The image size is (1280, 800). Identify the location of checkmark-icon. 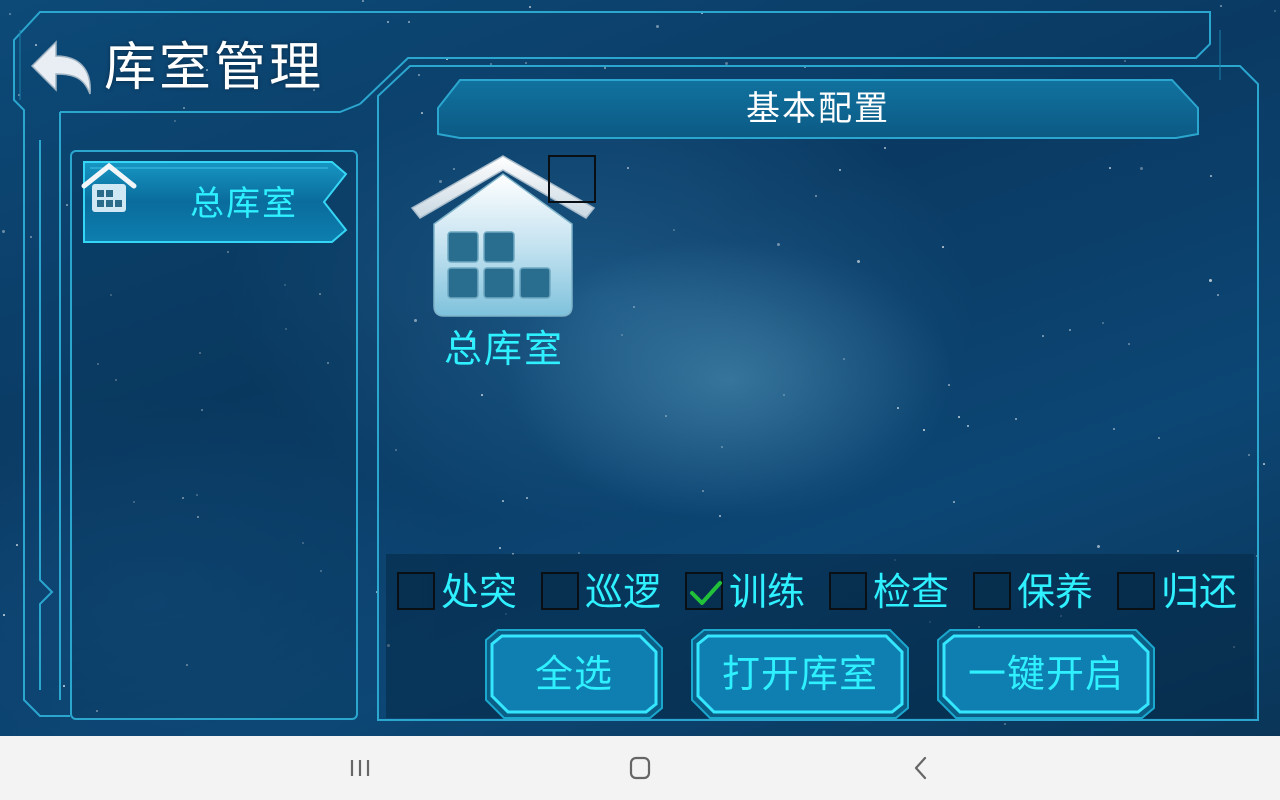
(706, 593).